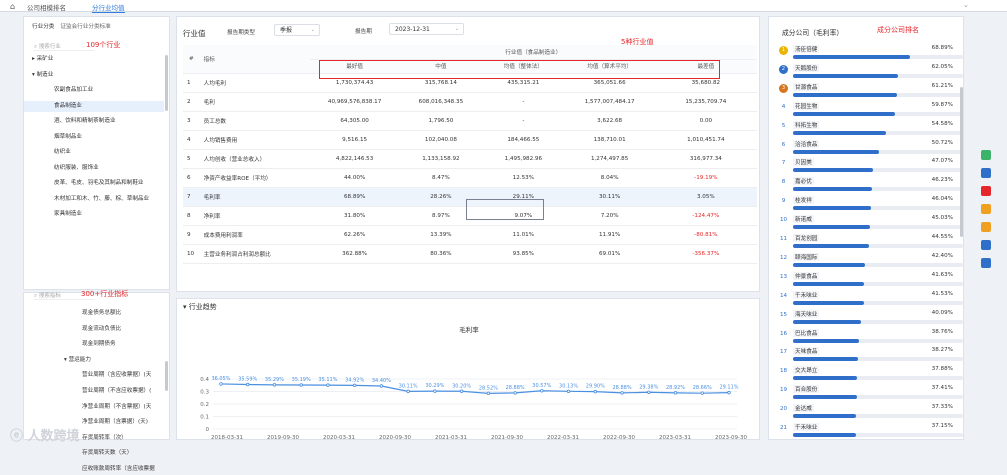  I want to click on company-name: 汤臣倍健, so click(806, 49).